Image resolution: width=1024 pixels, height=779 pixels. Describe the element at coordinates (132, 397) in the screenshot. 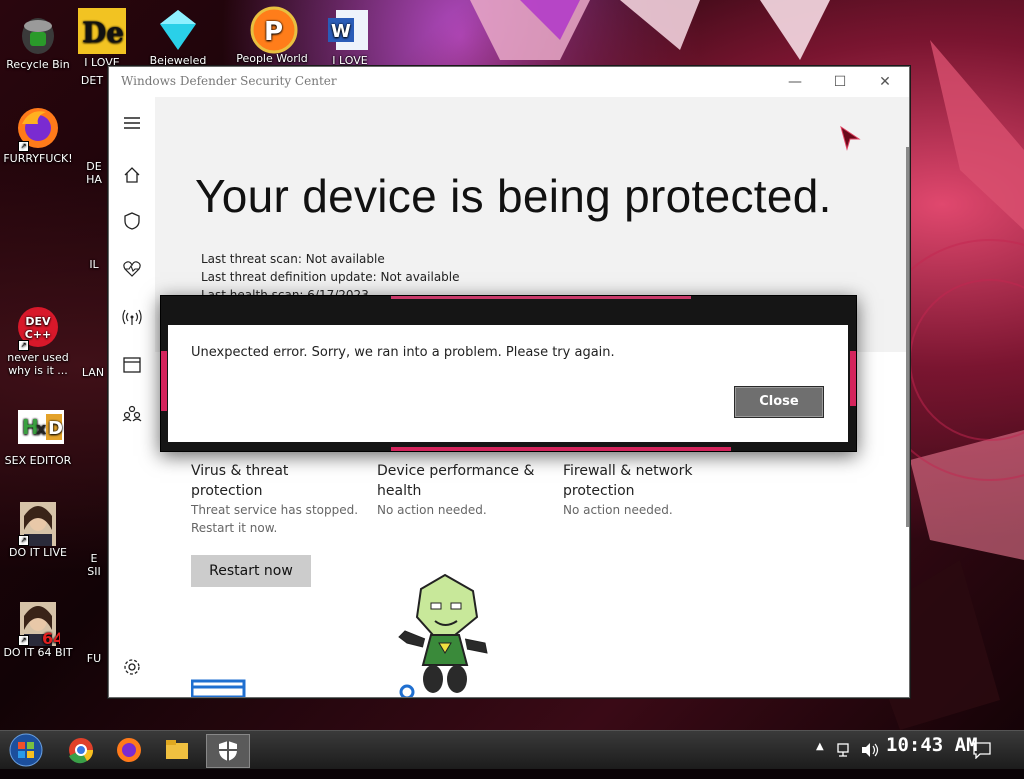

I see `nav-sidebar` at that location.